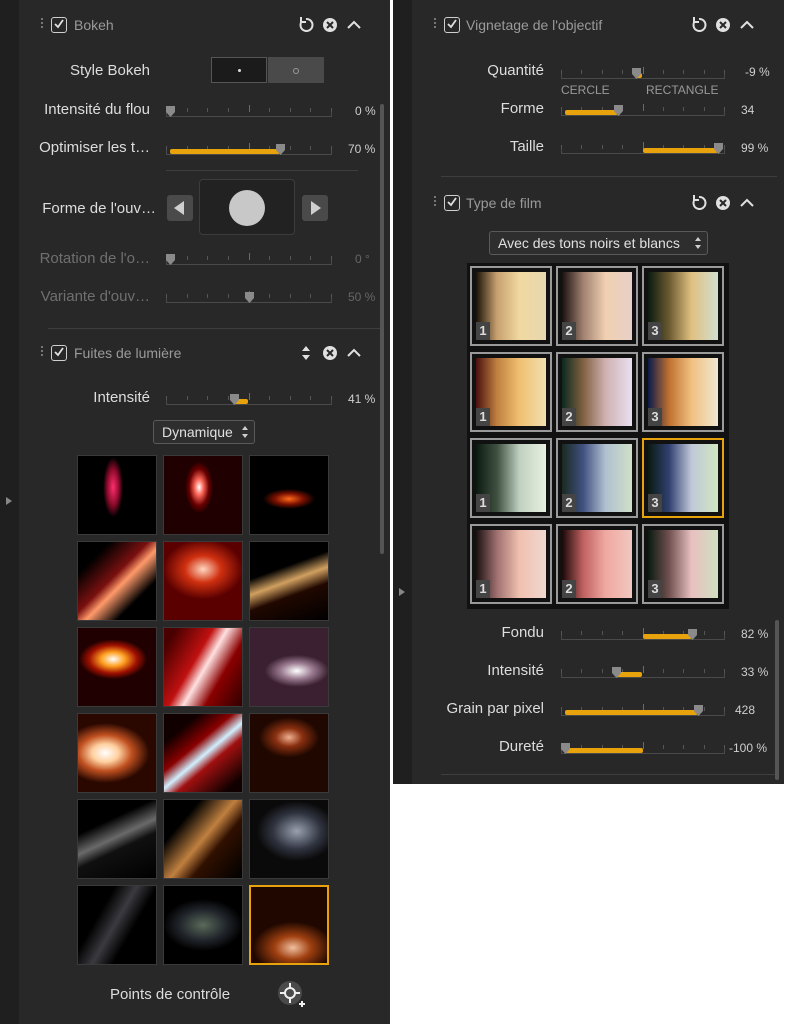 This screenshot has height=1024, width=787. I want to click on bokeh-style-ring, so click(296, 70).